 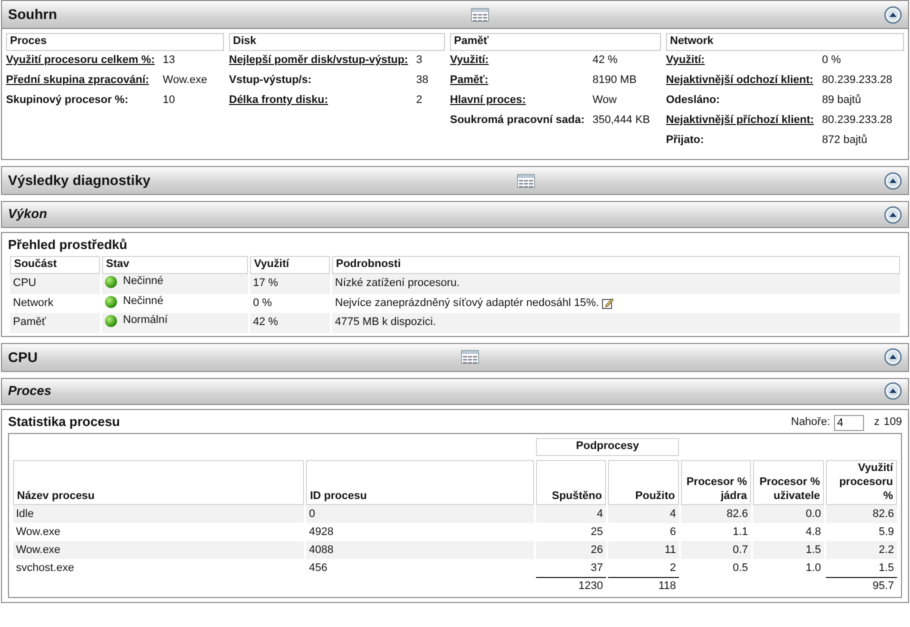 I want to click on table-cell-text: 1.1, so click(x=740, y=532).